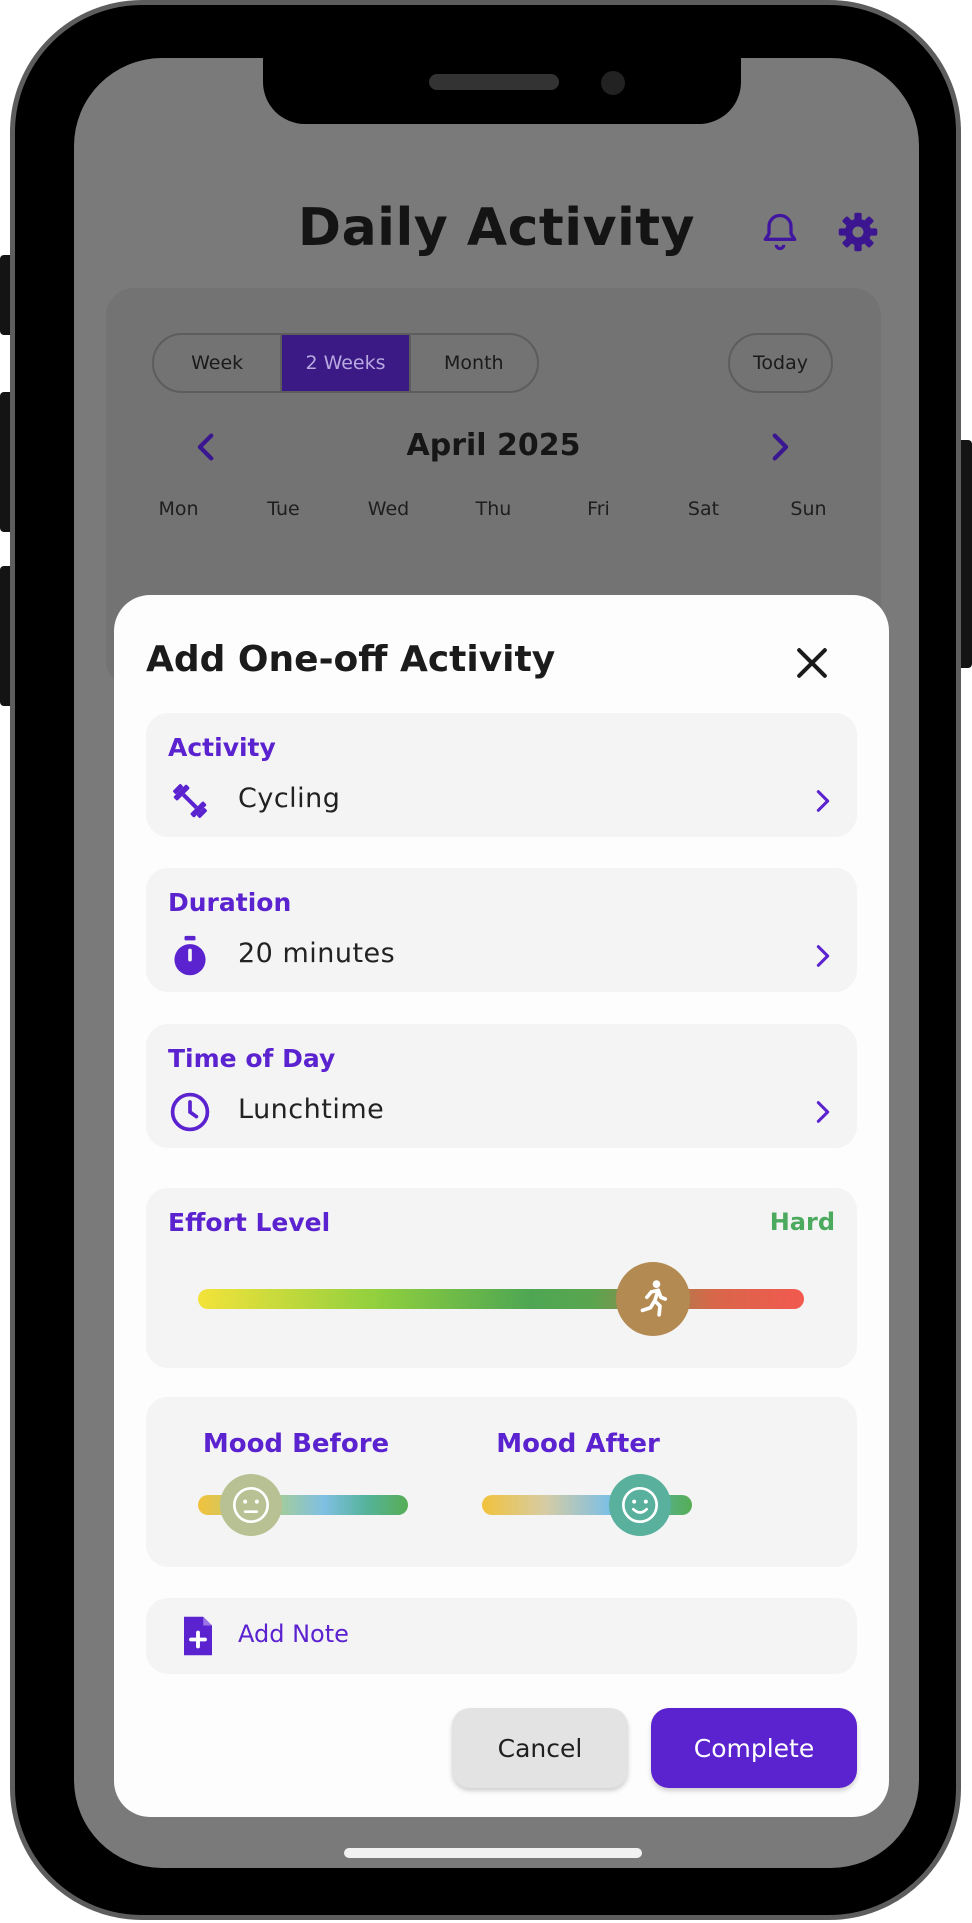  What do you see at coordinates (190, 1112) in the screenshot?
I see `clock-icon` at bounding box center [190, 1112].